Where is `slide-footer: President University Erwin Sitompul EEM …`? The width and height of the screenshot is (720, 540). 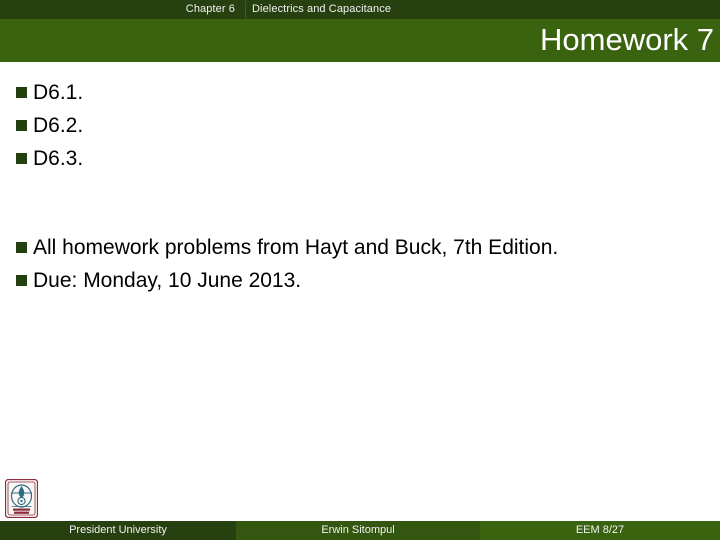 slide-footer: President University Erwin Sitompul EEM … is located at coordinates (360, 530).